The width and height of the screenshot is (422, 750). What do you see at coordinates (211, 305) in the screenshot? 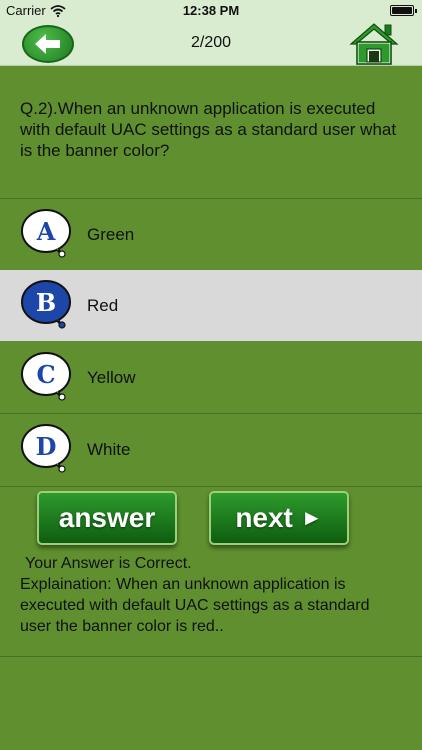
I see `option-b: B Red` at bounding box center [211, 305].